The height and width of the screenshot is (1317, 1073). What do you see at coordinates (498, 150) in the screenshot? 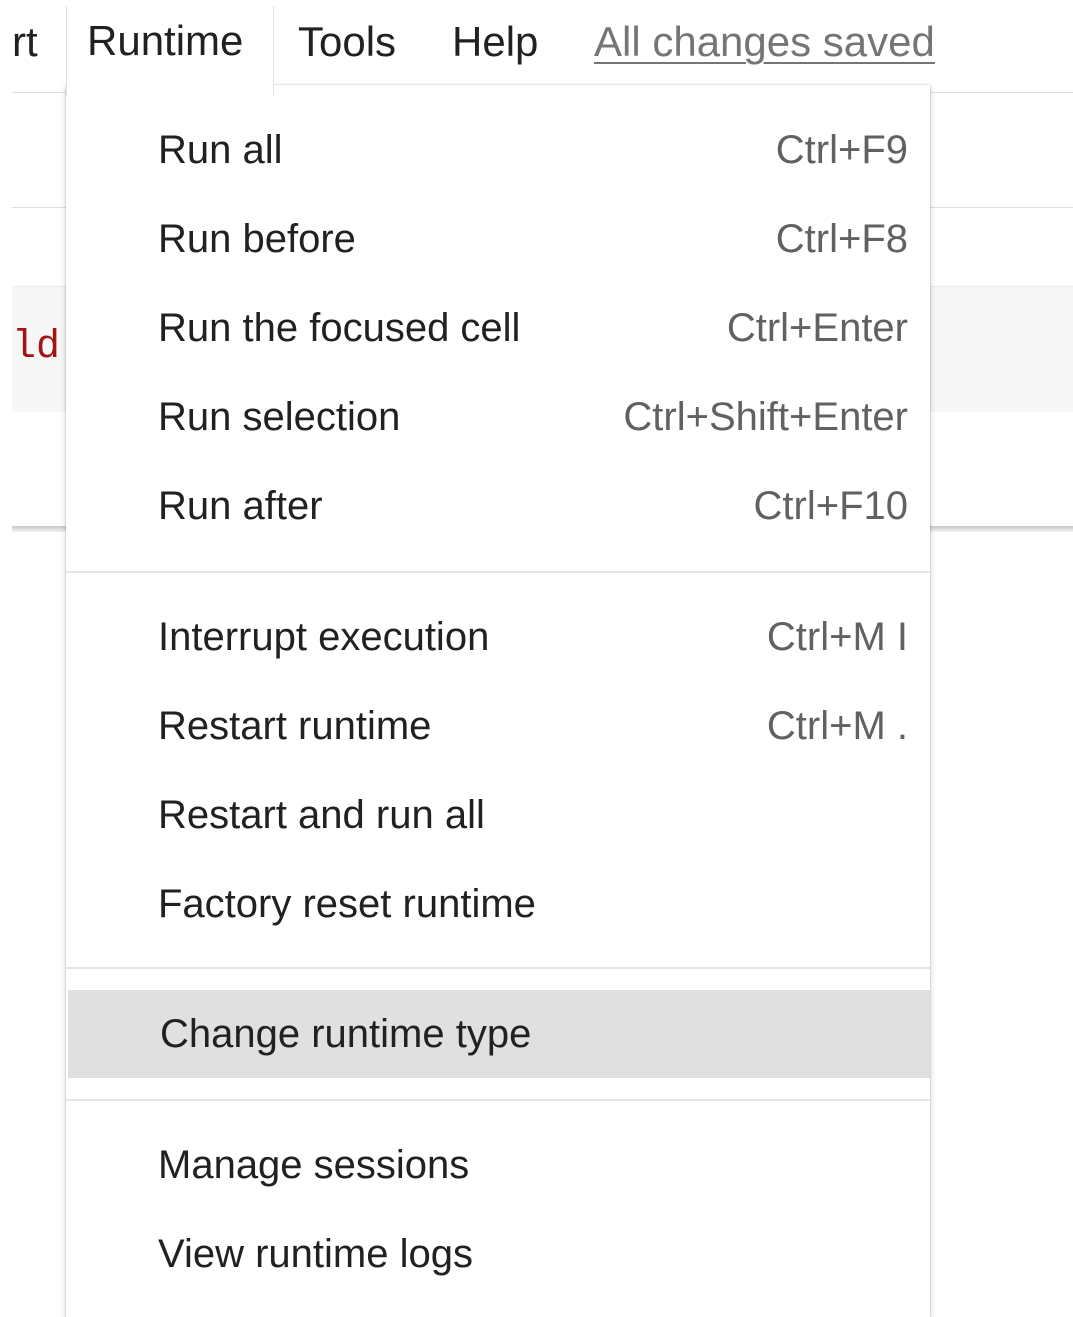
I see `menu-item-run-all: Run all Ctrl+F9` at bounding box center [498, 150].